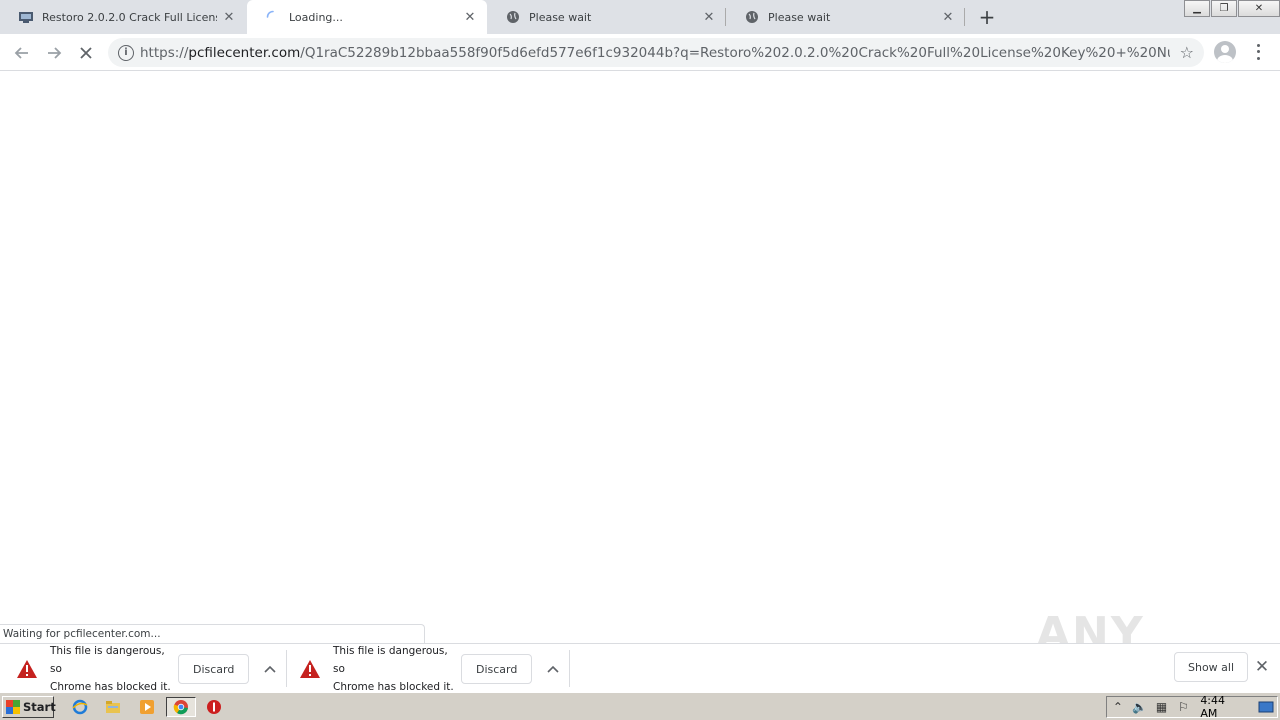 This screenshot has height=720, width=1280. What do you see at coordinates (1118, 707) in the screenshot?
I see `show-hidden-icons-icon: ⌃` at bounding box center [1118, 707].